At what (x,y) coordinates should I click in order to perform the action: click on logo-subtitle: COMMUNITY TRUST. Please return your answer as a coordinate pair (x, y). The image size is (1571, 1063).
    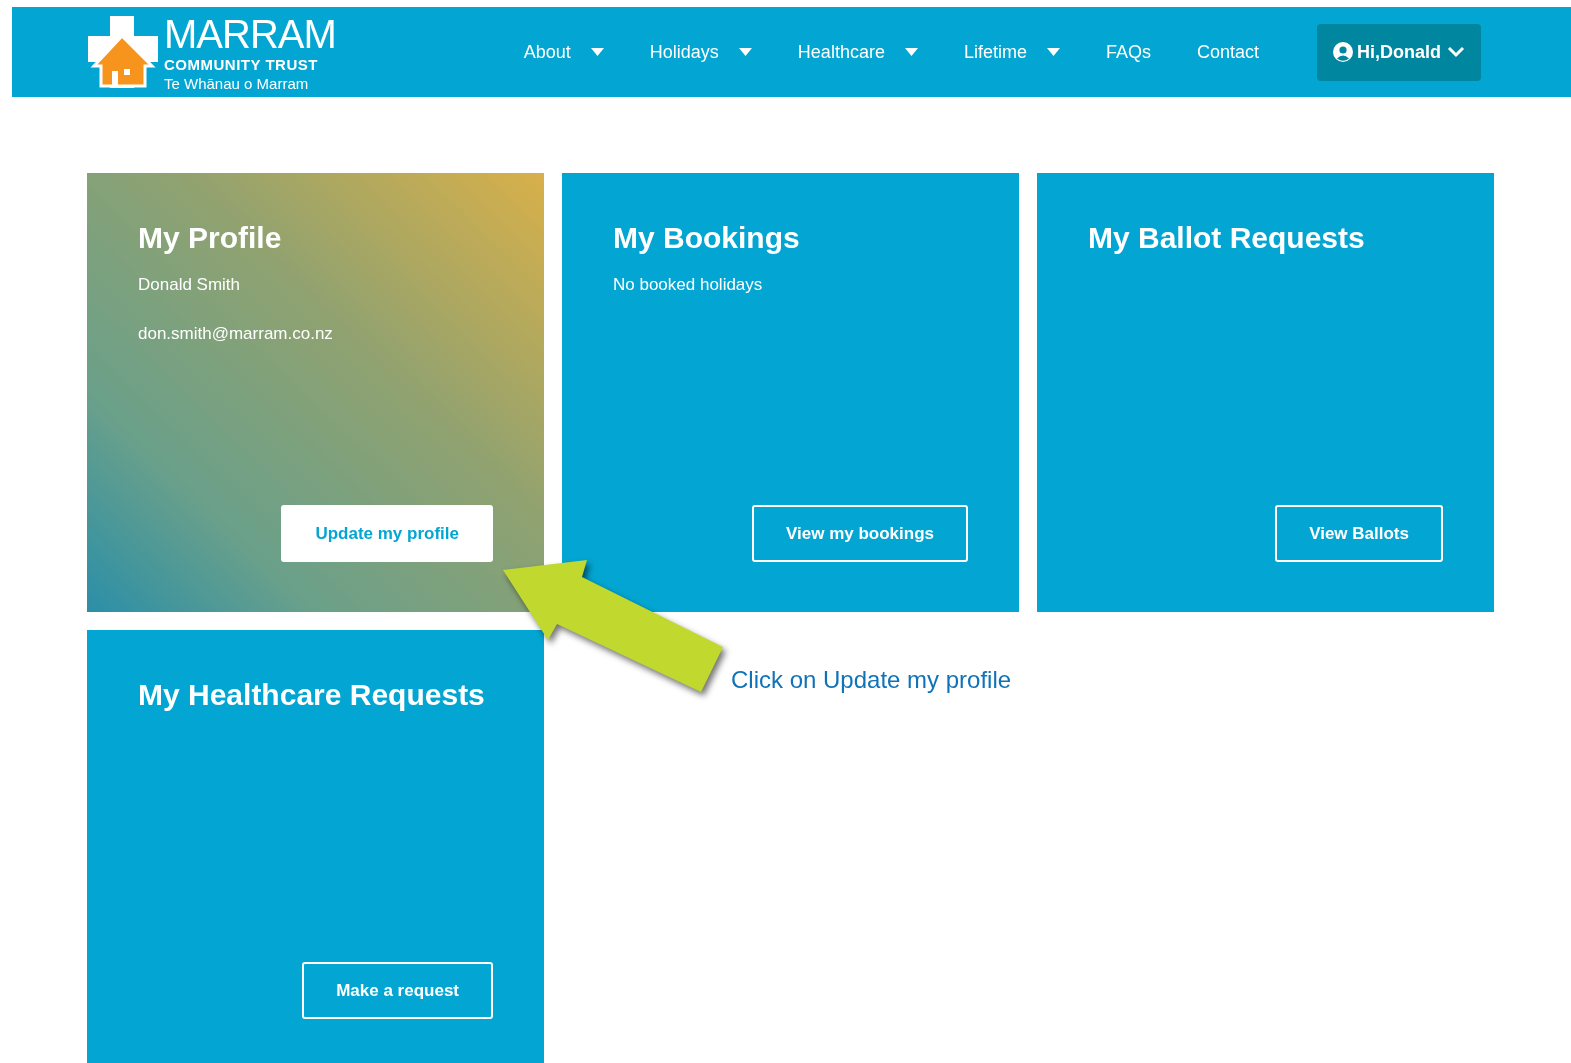
    Looking at the image, I should click on (241, 64).